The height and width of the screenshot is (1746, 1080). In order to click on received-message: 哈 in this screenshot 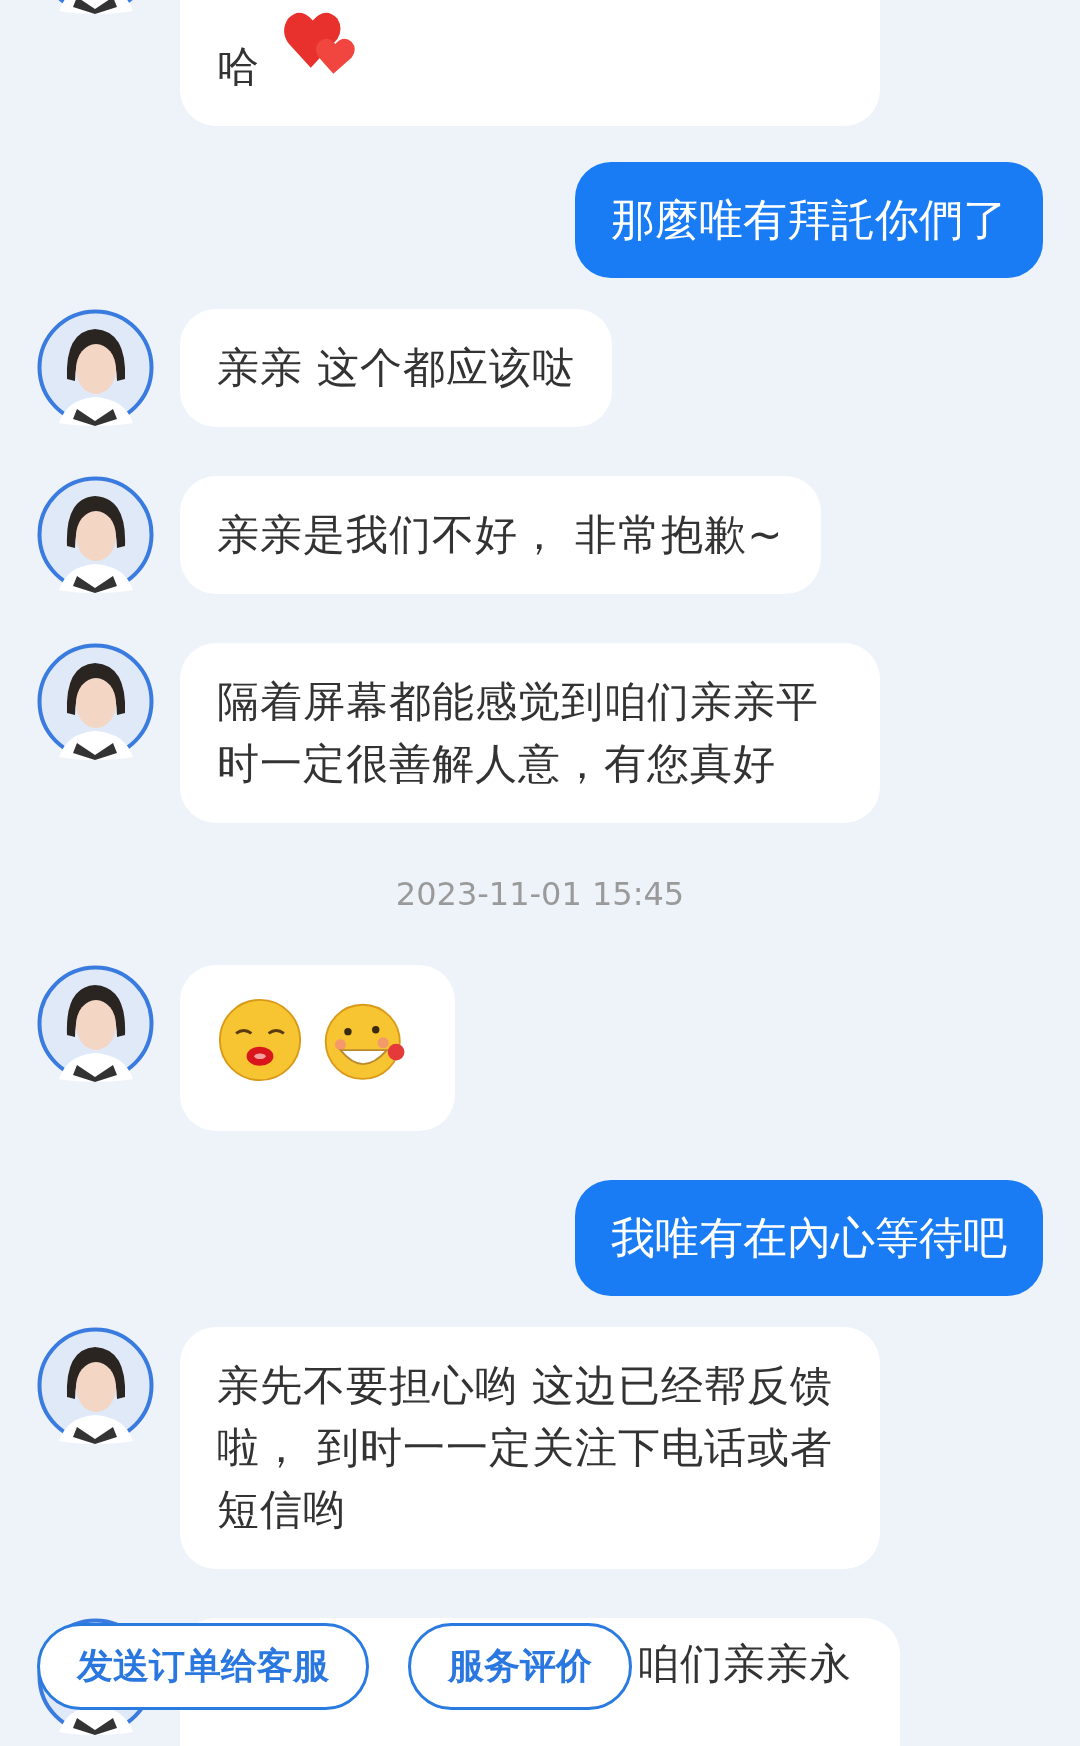, I will do `click(238, 67)`.